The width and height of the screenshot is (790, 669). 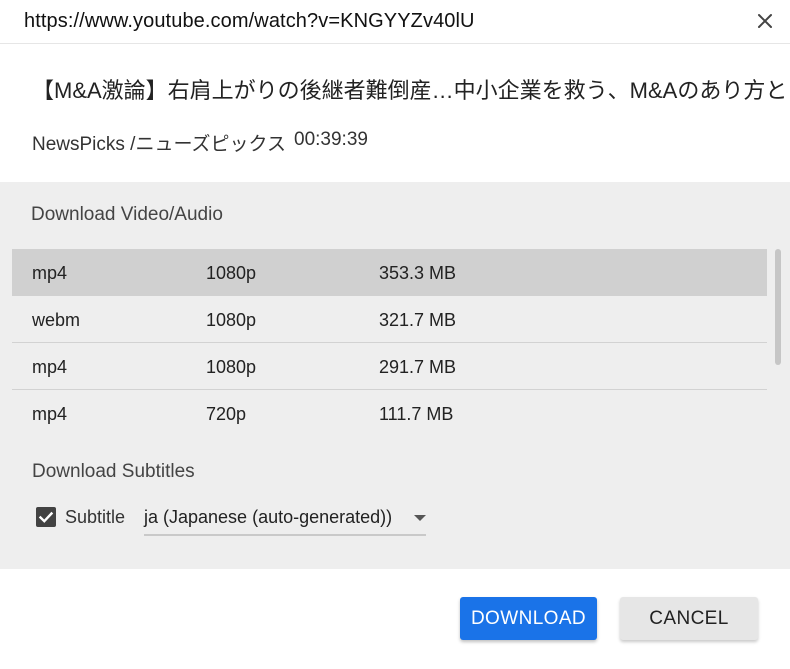 What do you see at coordinates (95, 517) in the screenshot?
I see `subtitle-checkbox-label: Subtitle` at bounding box center [95, 517].